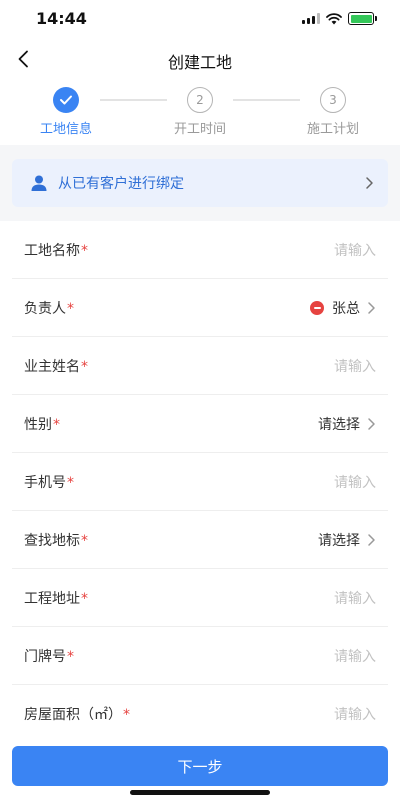 The image size is (400, 800). I want to click on landmark-select: 请选择, so click(339, 540).